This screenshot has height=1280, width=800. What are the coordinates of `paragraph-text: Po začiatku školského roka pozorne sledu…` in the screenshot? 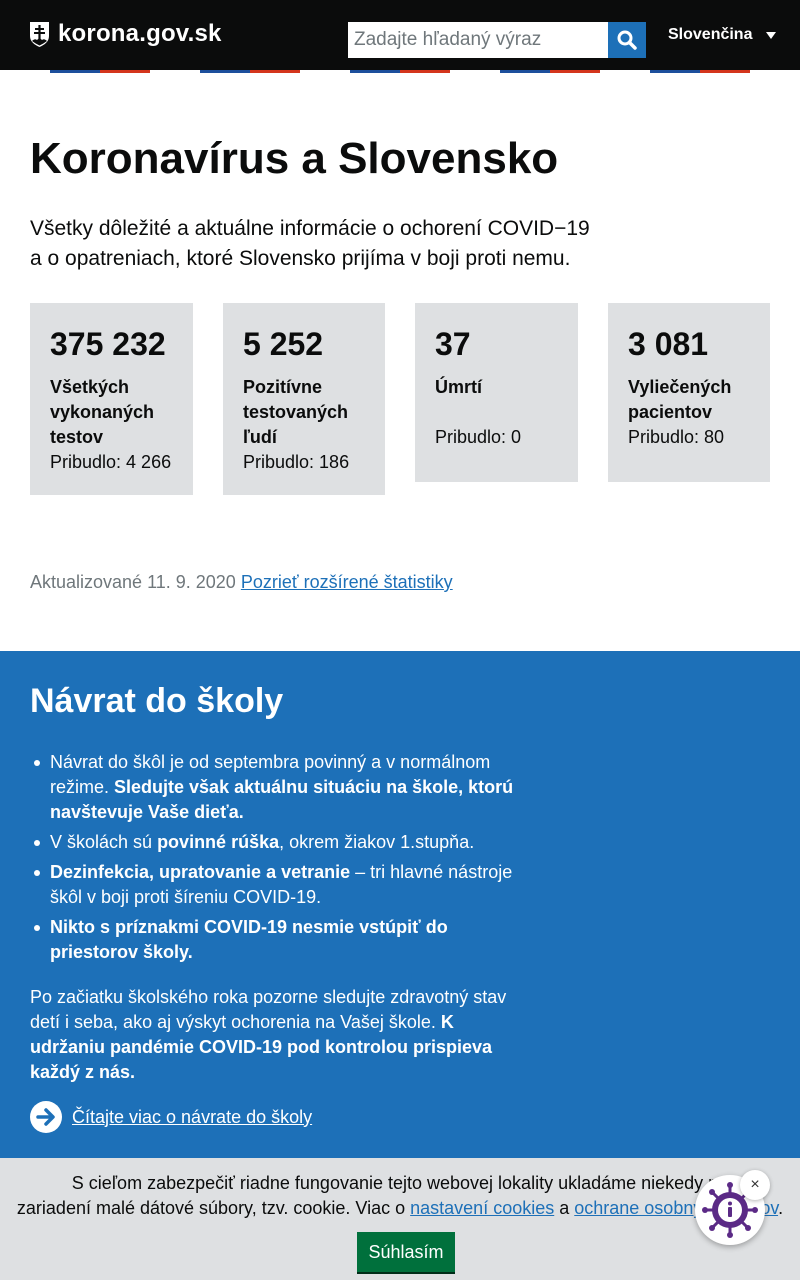 It's located at (268, 1009).